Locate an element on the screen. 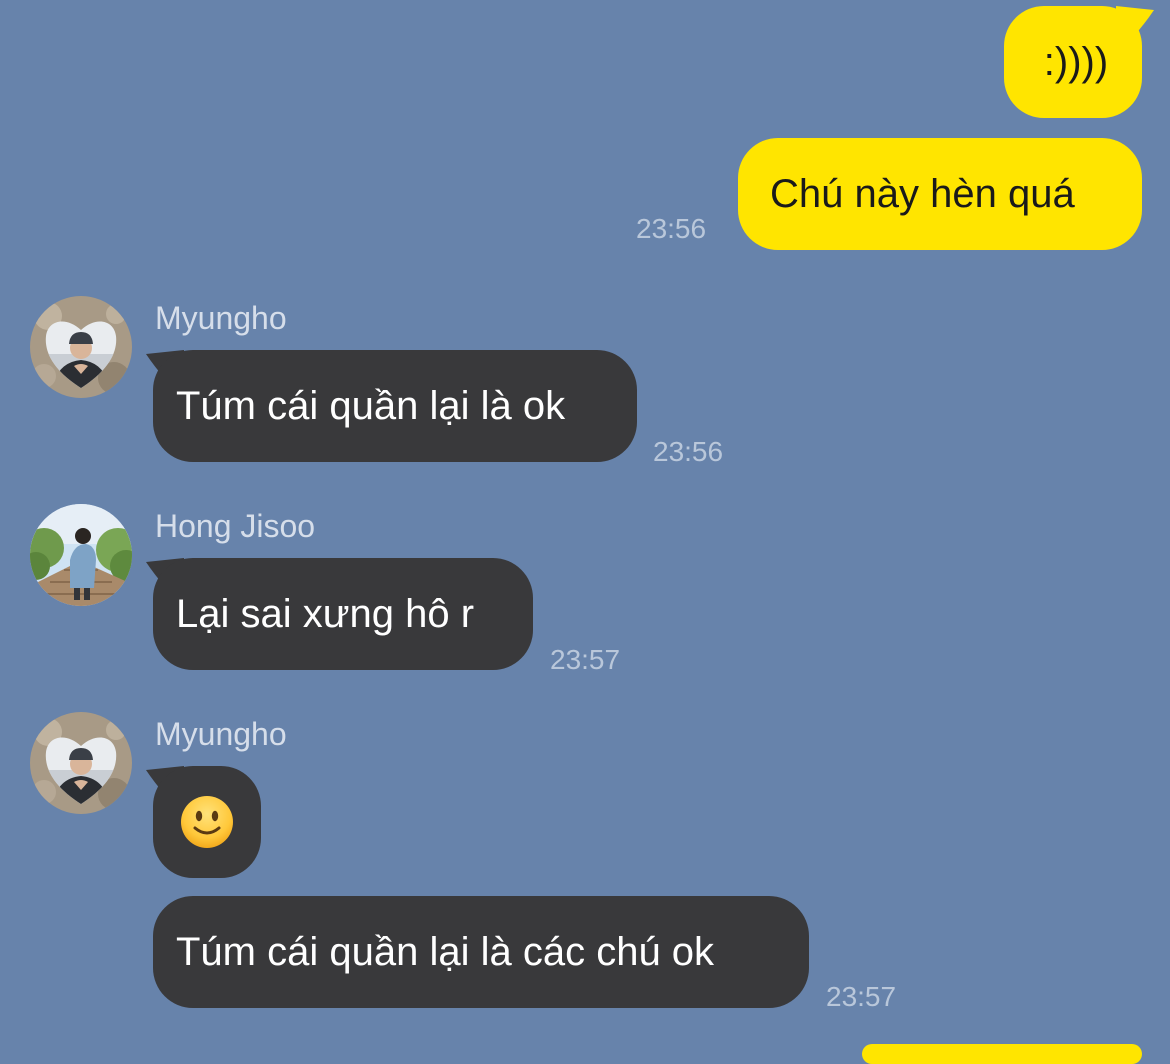  incoming-emoji-bubble is located at coordinates (207, 822).